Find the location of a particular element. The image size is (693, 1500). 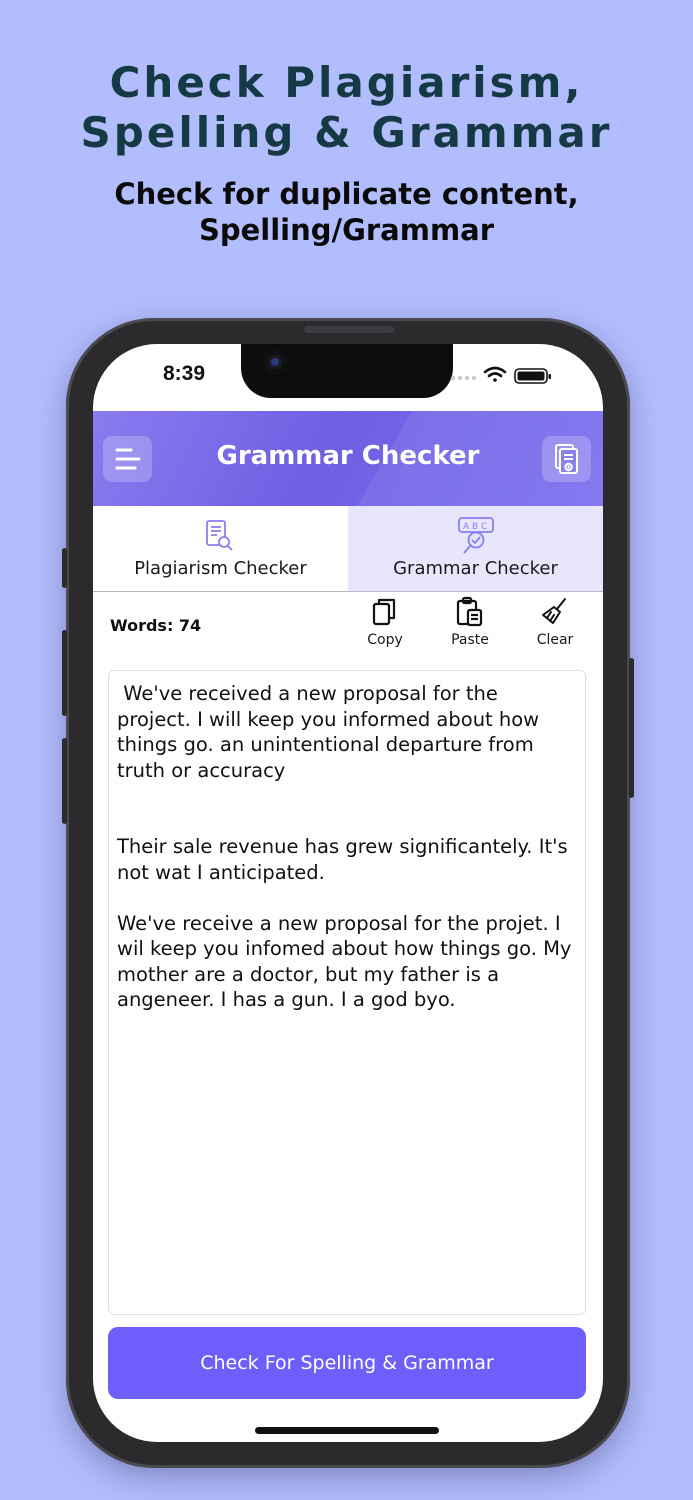

paste-label: Paste is located at coordinates (470, 640).